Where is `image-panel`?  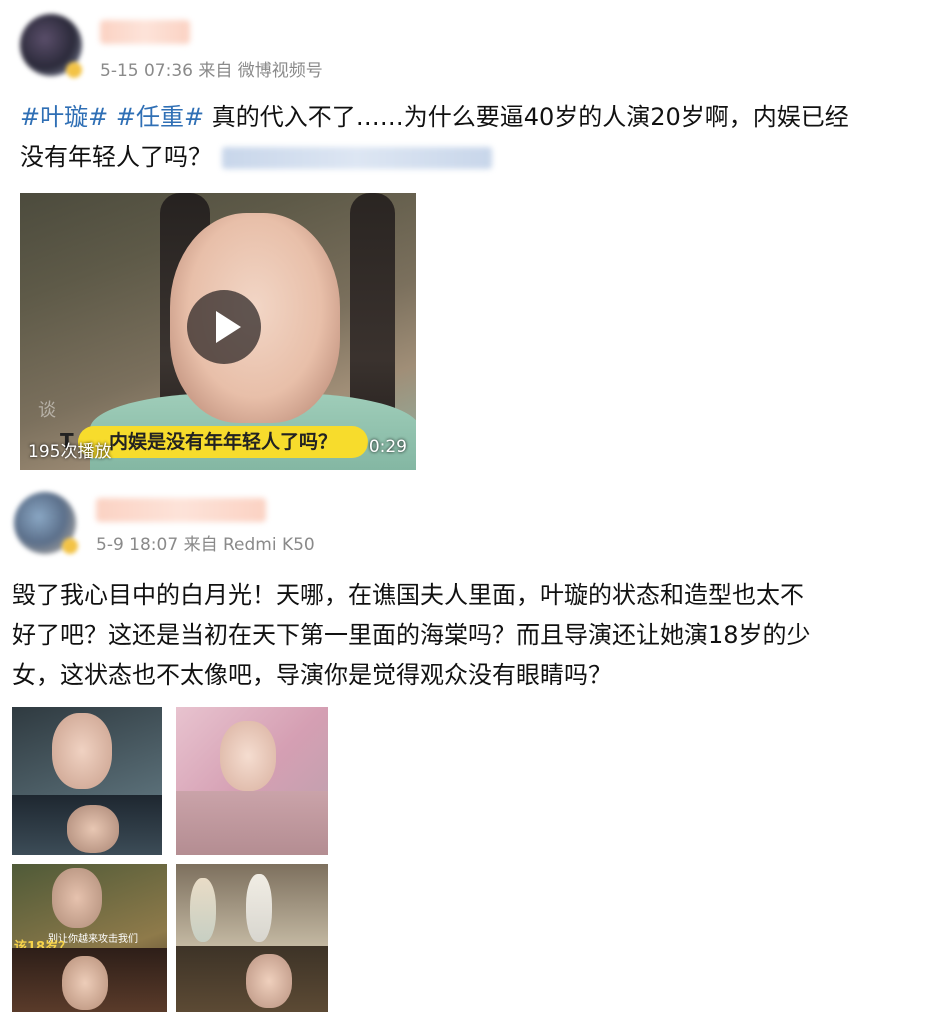
image-panel is located at coordinates (252, 823).